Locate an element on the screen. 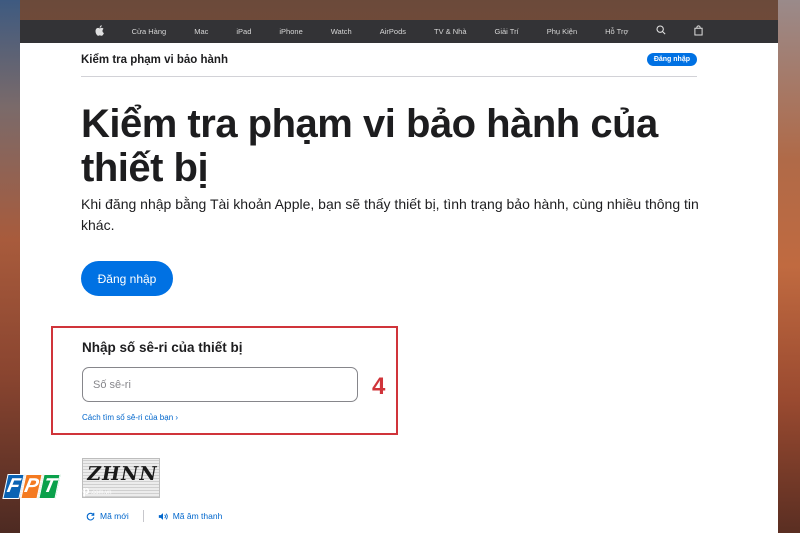  new-code-button: Mã mới is located at coordinates (107, 516).